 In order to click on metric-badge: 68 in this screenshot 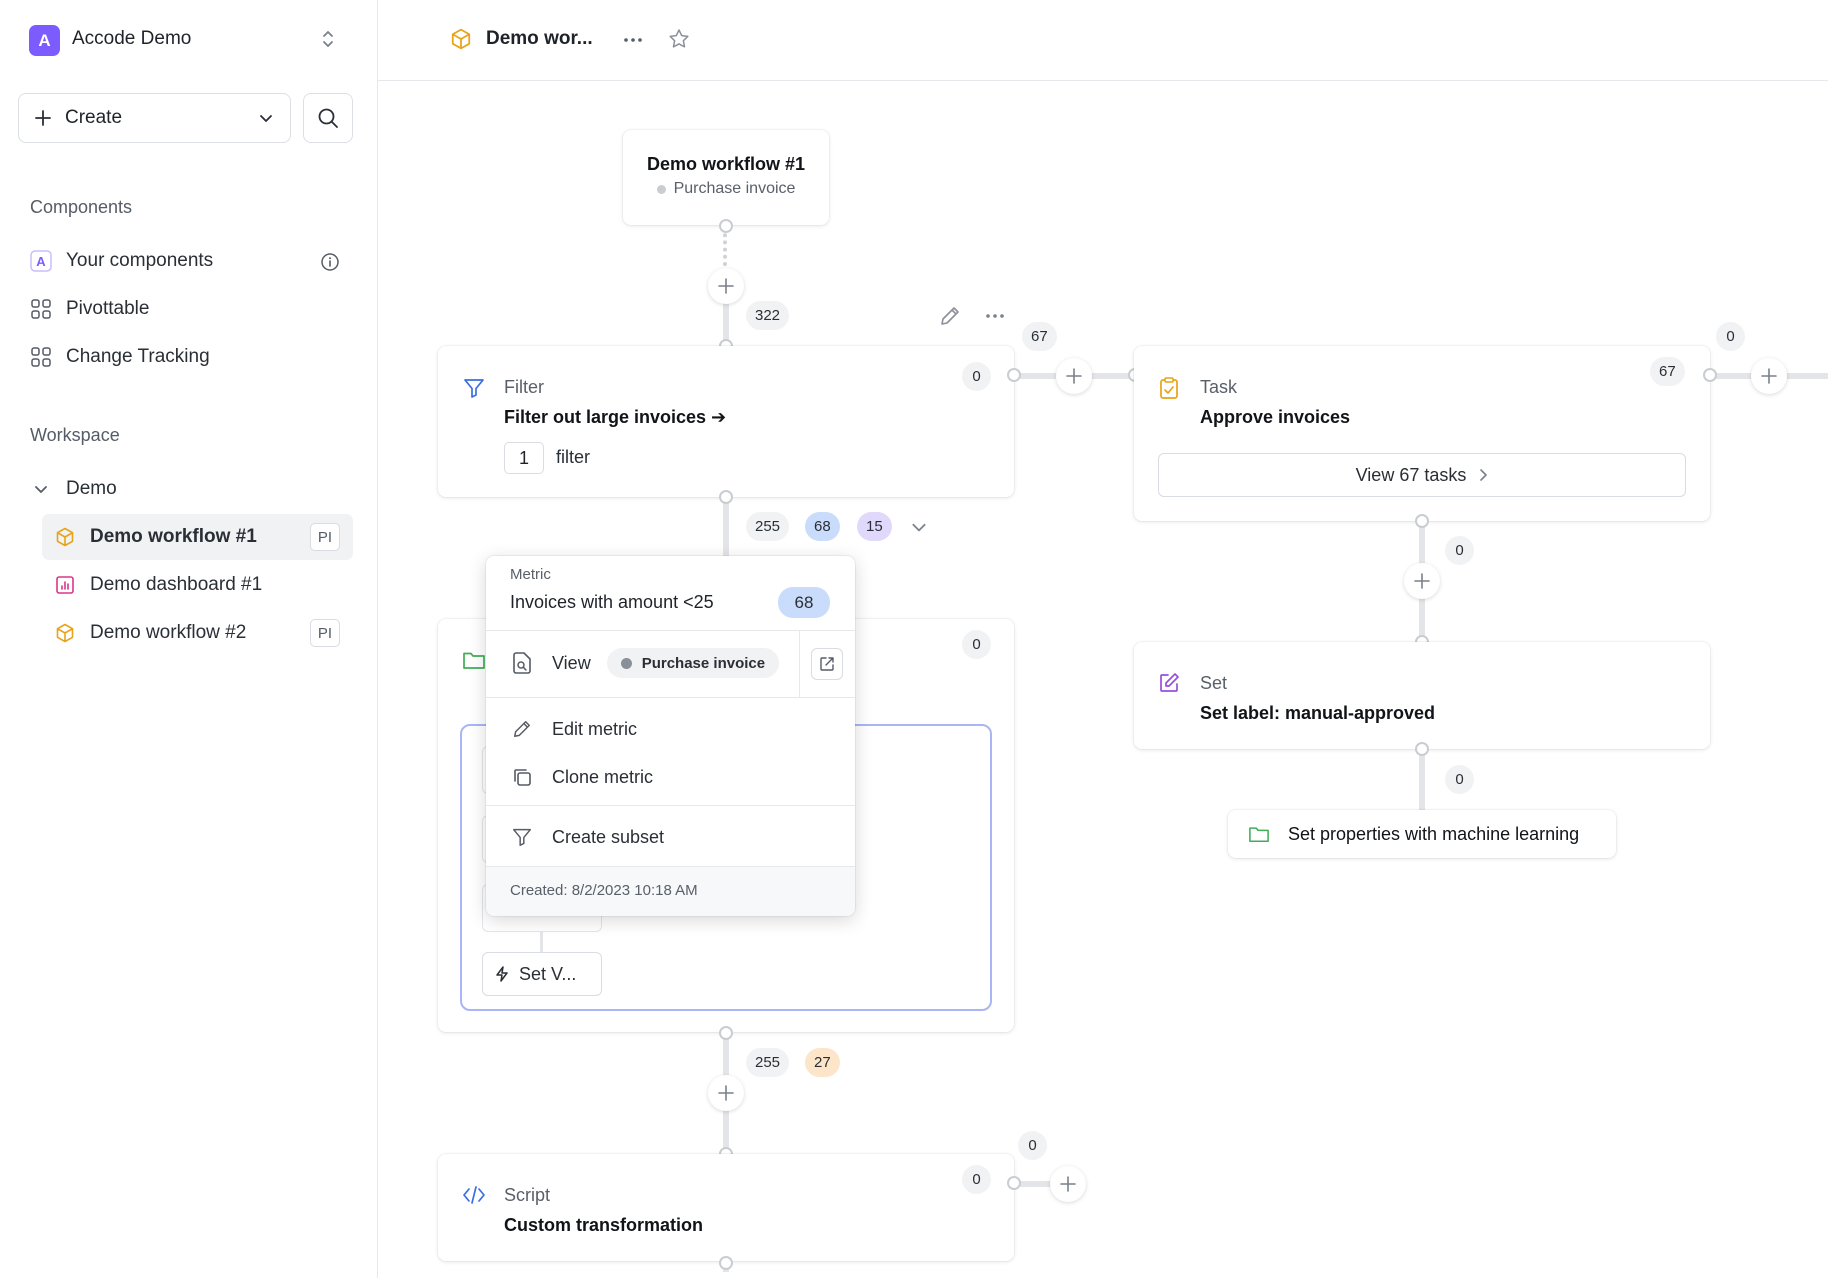, I will do `click(822, 526)`.